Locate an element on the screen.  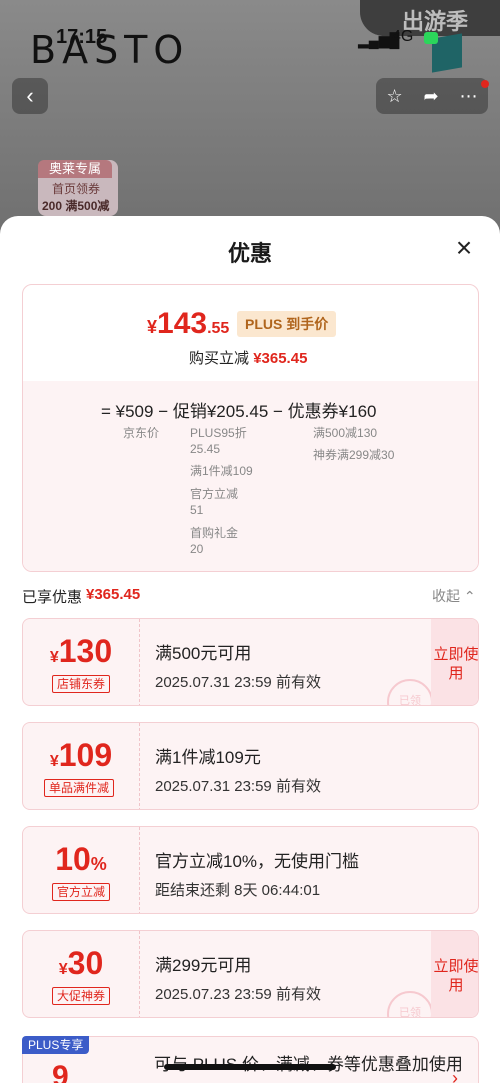
promo-item: 25.45 is located at coordinates (205, 449).